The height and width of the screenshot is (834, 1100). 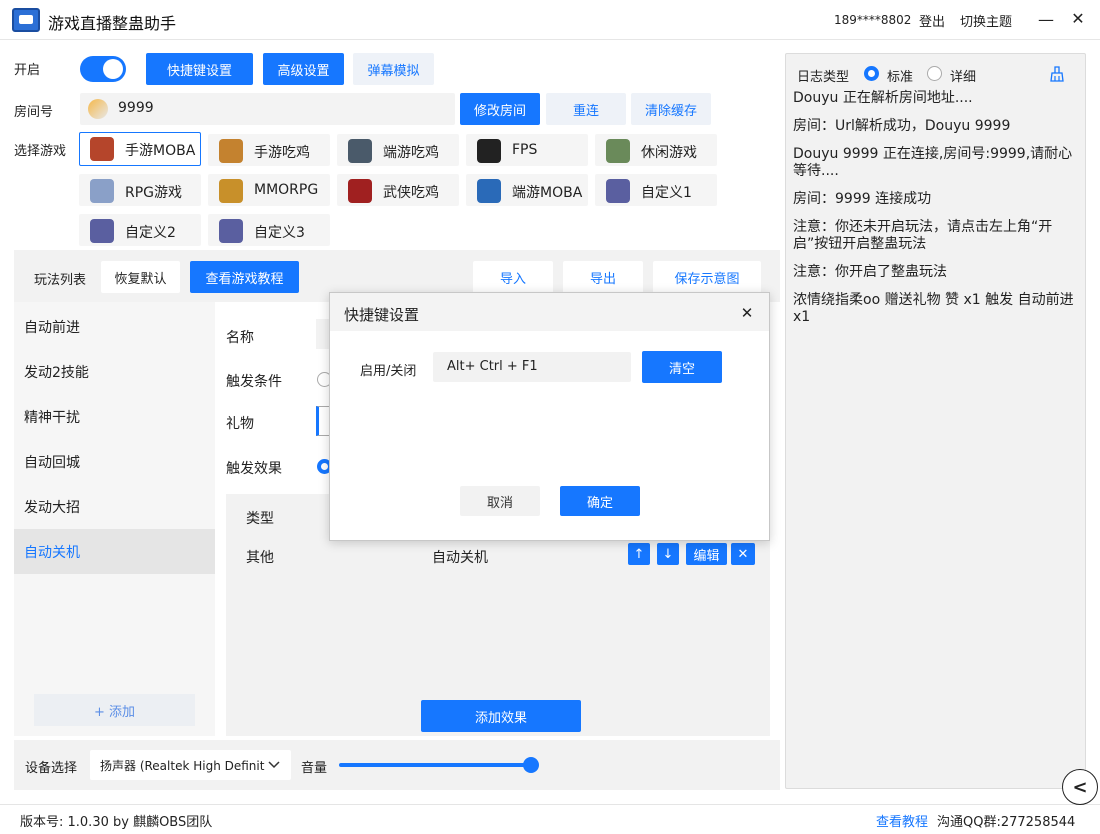 What do you see at coordinates (500, 501) in the screenshot?
I see `cancel-button: 取消` at bounding box center [500, 501].